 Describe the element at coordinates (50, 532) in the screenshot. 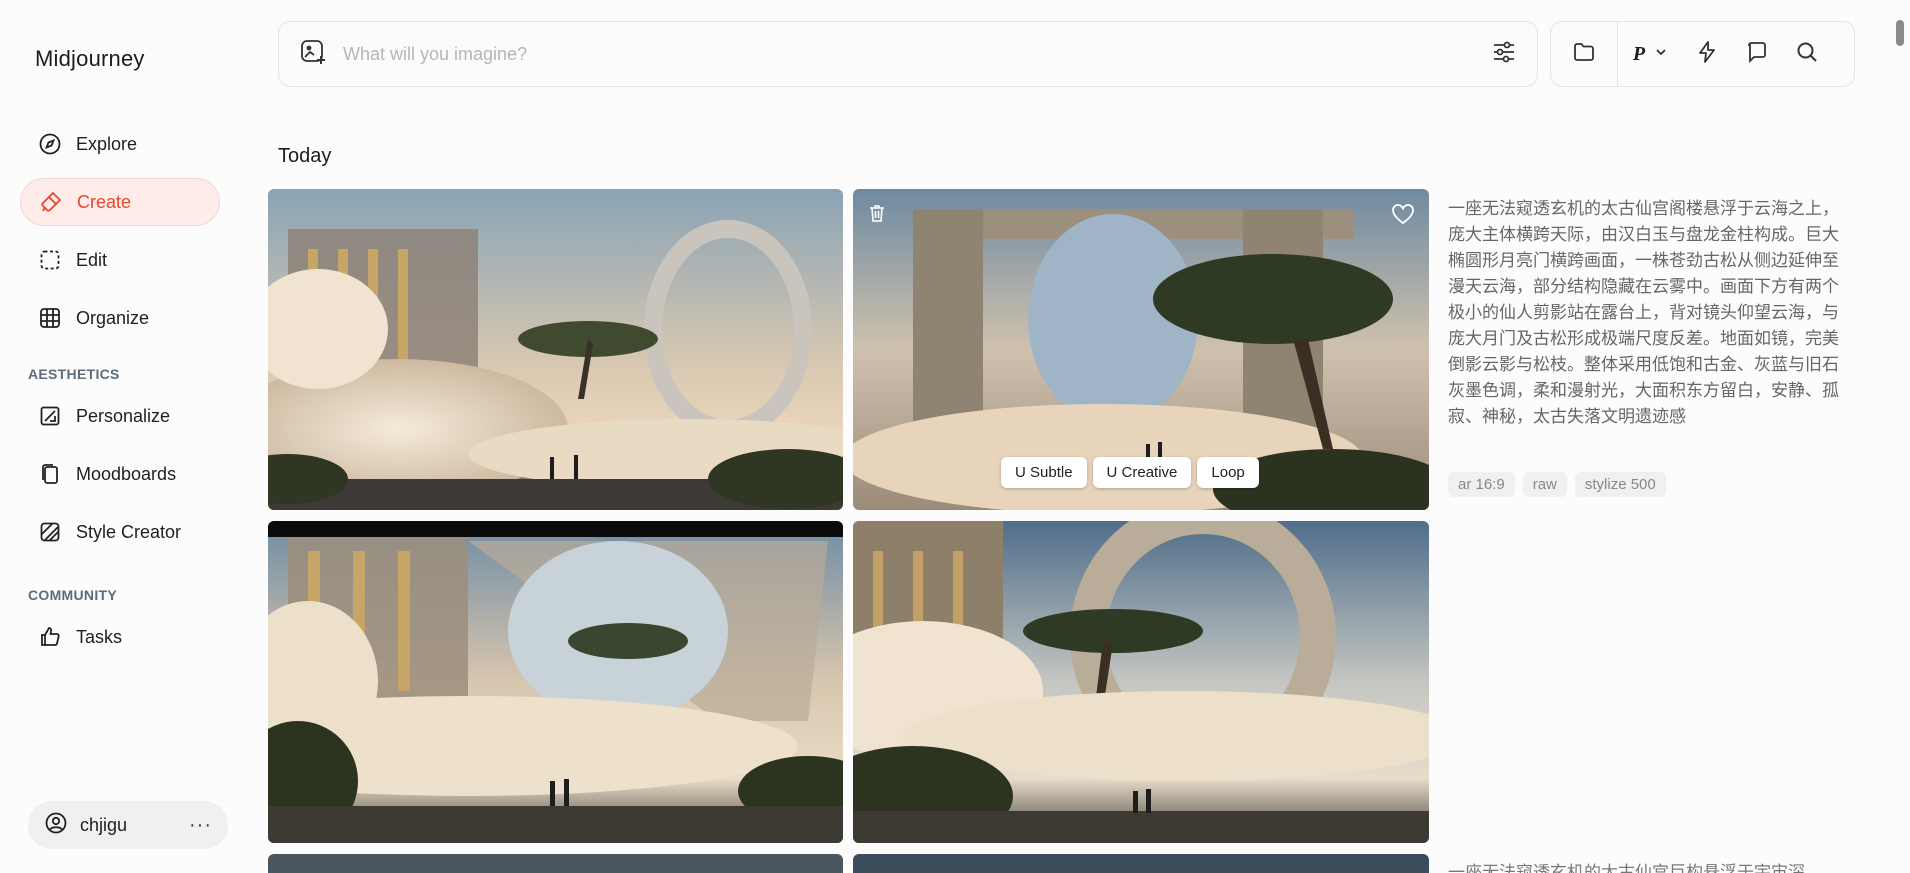

I see `style-creator-icon` at that location.